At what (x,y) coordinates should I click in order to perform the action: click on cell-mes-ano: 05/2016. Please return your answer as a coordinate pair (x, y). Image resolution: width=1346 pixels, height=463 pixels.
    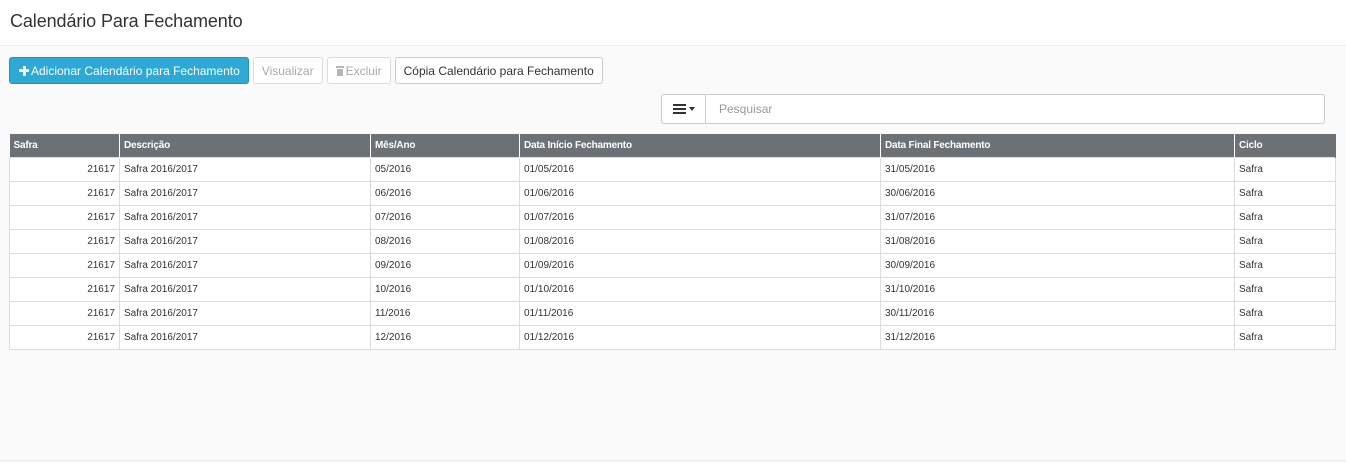
    Looking at the image, I should click on (445, 169).